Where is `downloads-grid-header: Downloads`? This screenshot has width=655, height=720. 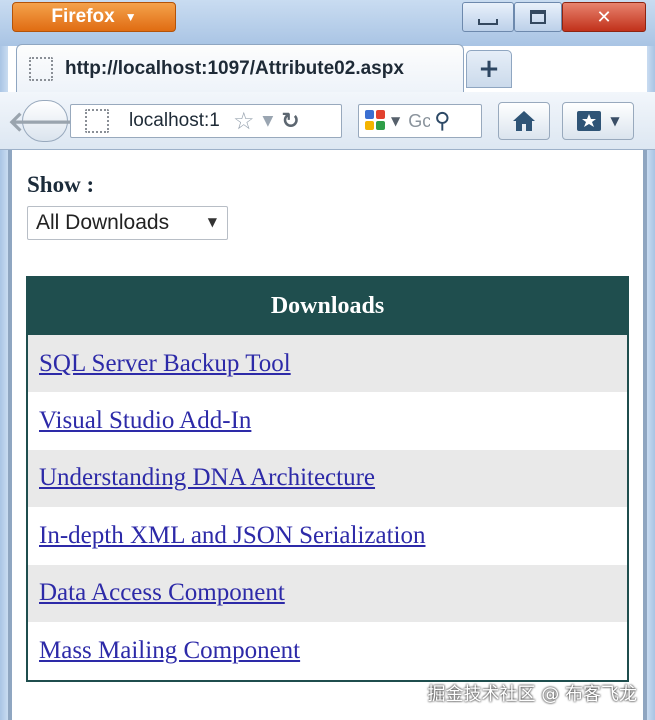
downloads-grid-header: Downloads is located at coordinates (327, 306).